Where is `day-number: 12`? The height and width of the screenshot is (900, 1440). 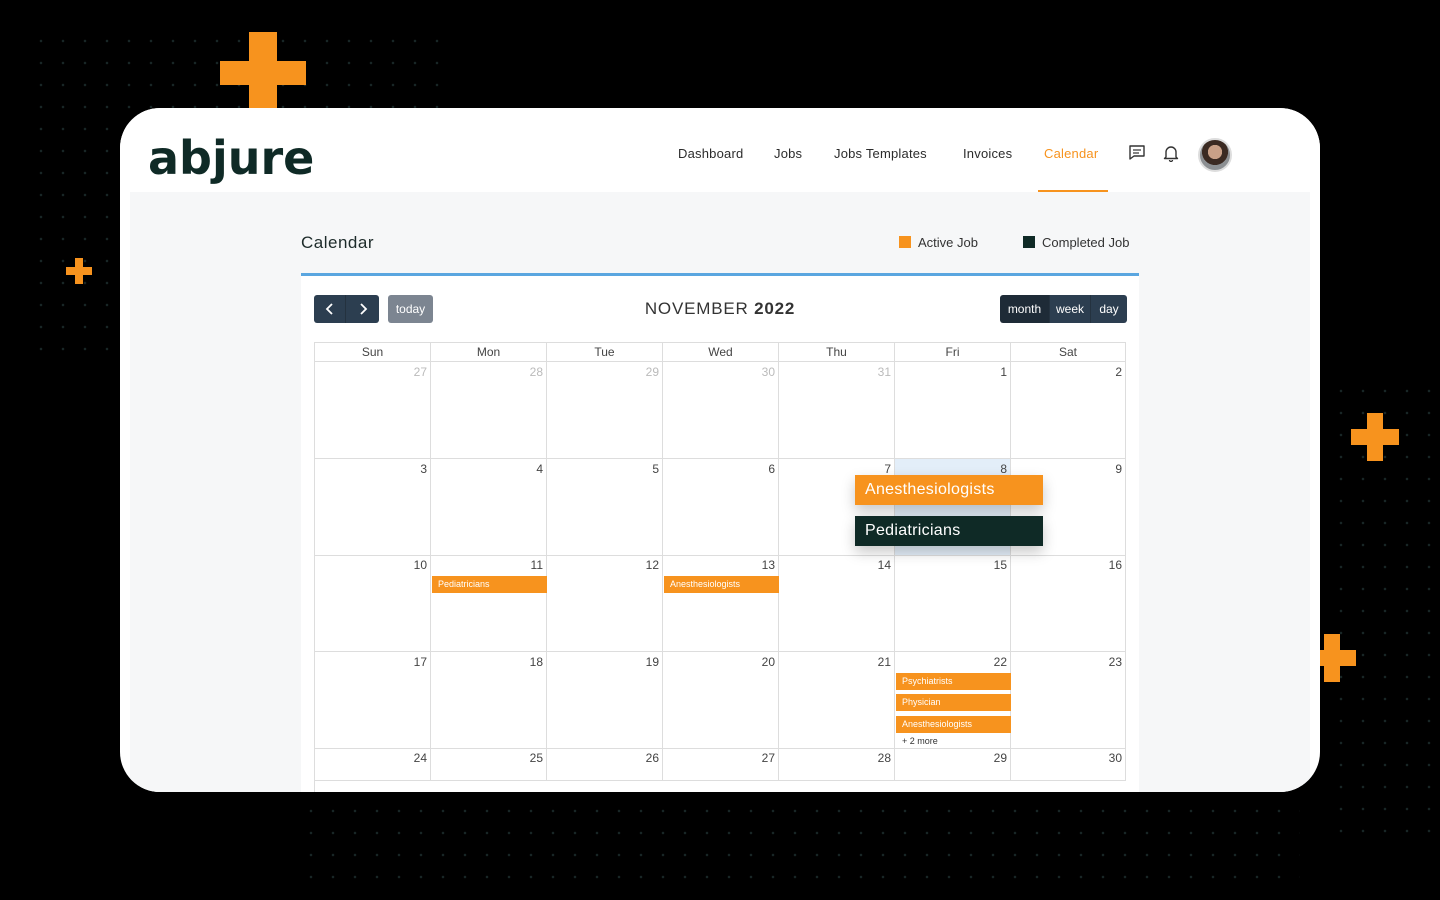
day-number: 12 is located at coordinates (652, 565).